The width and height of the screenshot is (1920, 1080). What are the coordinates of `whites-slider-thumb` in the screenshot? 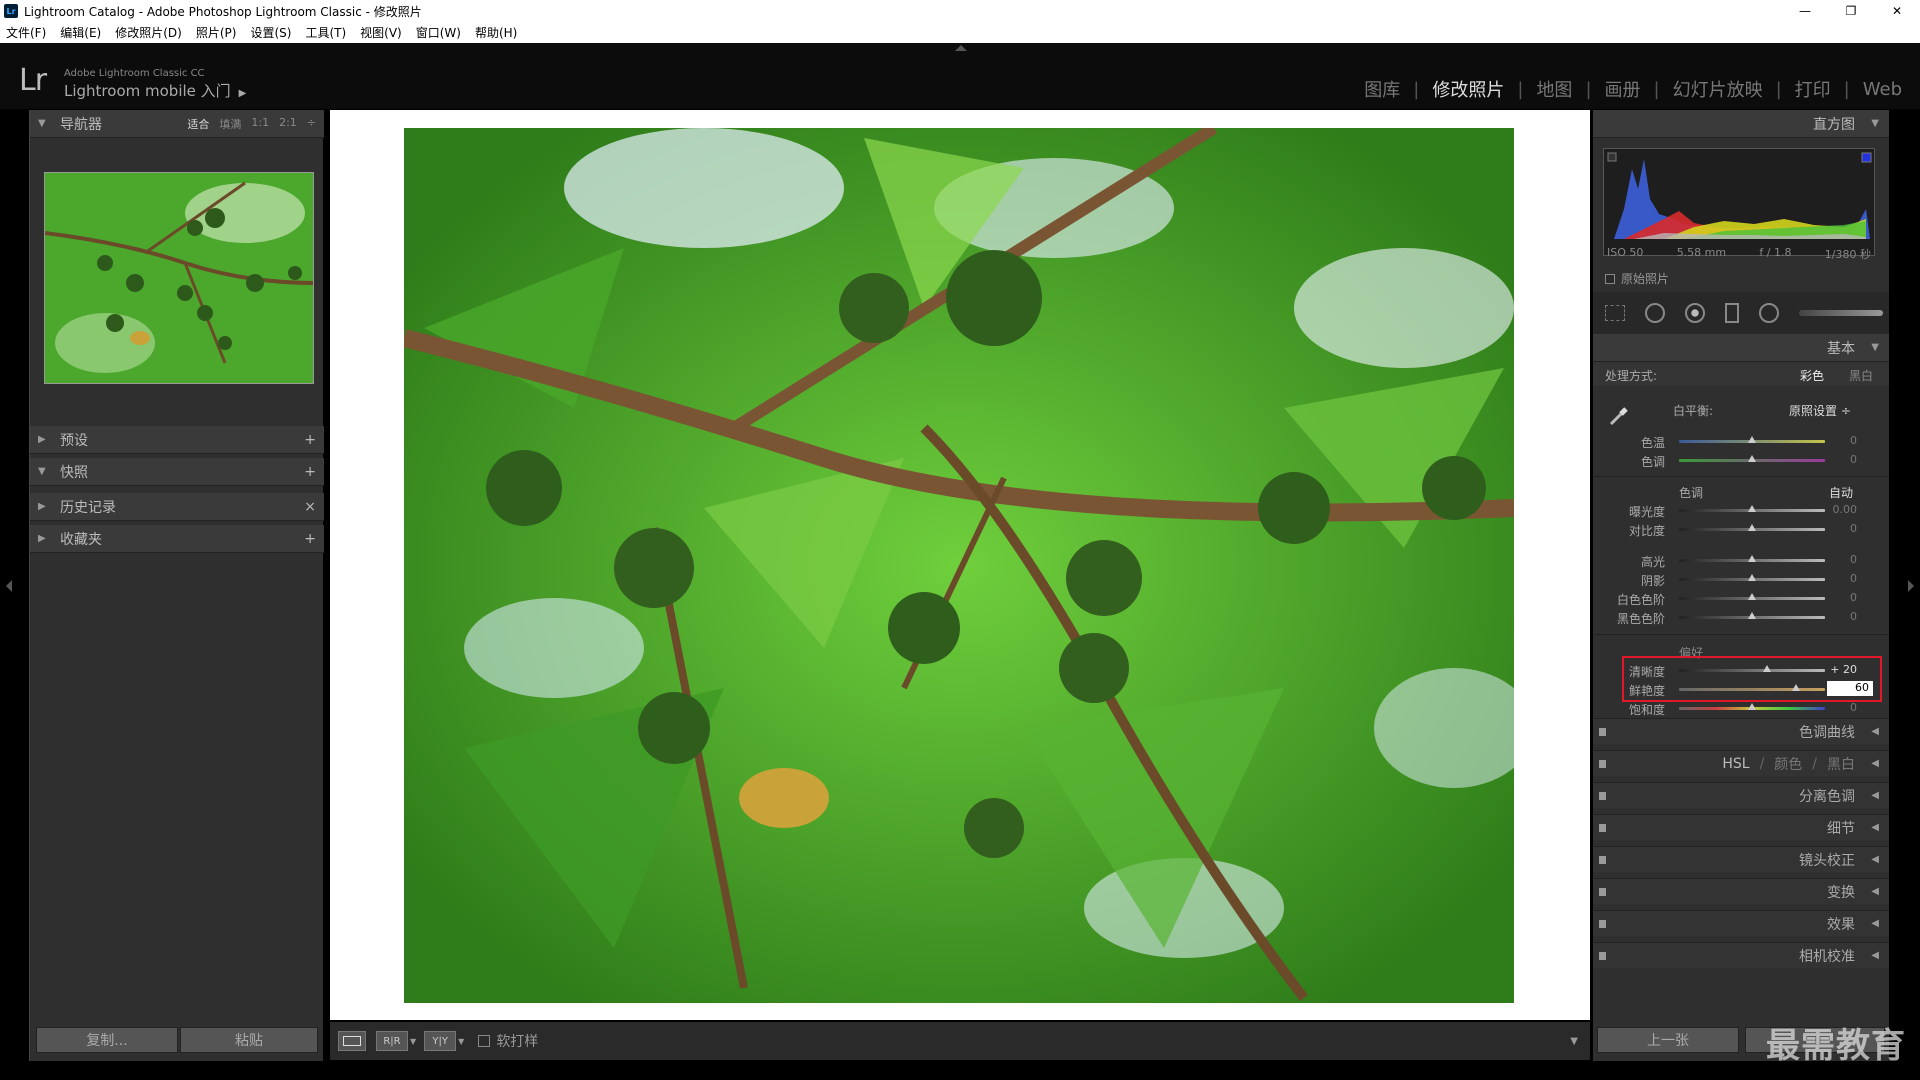 It's located at (1752, 596).